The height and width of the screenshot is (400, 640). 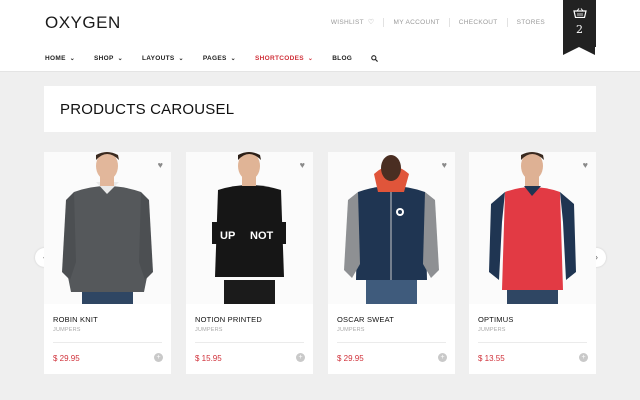 I want to click on product-card: ♥ OSCAR SWEAT JUMPERS $ 29.95 +, so click(x=391, y=263).